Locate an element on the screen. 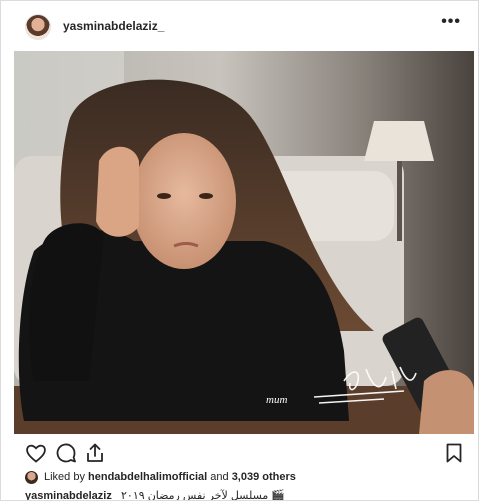 Image resolution: width=481 pixels, height=503 pixels. post-header: yasminabdelaziz_ ••• is located at coordinates (239, 26).